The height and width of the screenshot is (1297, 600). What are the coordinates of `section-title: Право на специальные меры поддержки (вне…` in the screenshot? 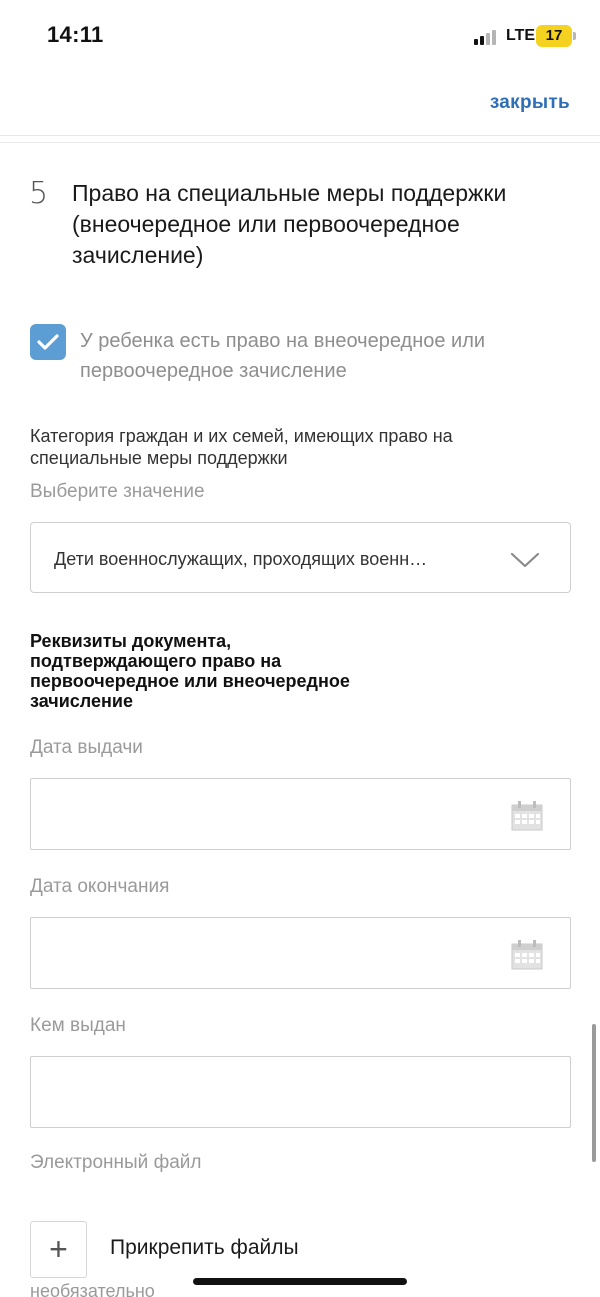 It's located at (289, 224).